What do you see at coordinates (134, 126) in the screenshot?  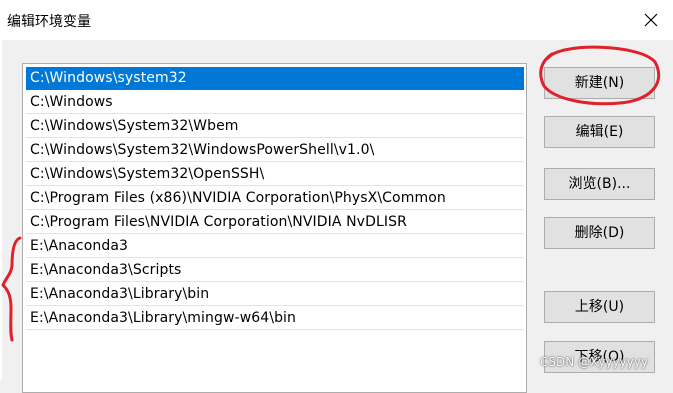 I see `list-item-text: C:\Windows\System32\Wbem` at bounding box center [134, 126].